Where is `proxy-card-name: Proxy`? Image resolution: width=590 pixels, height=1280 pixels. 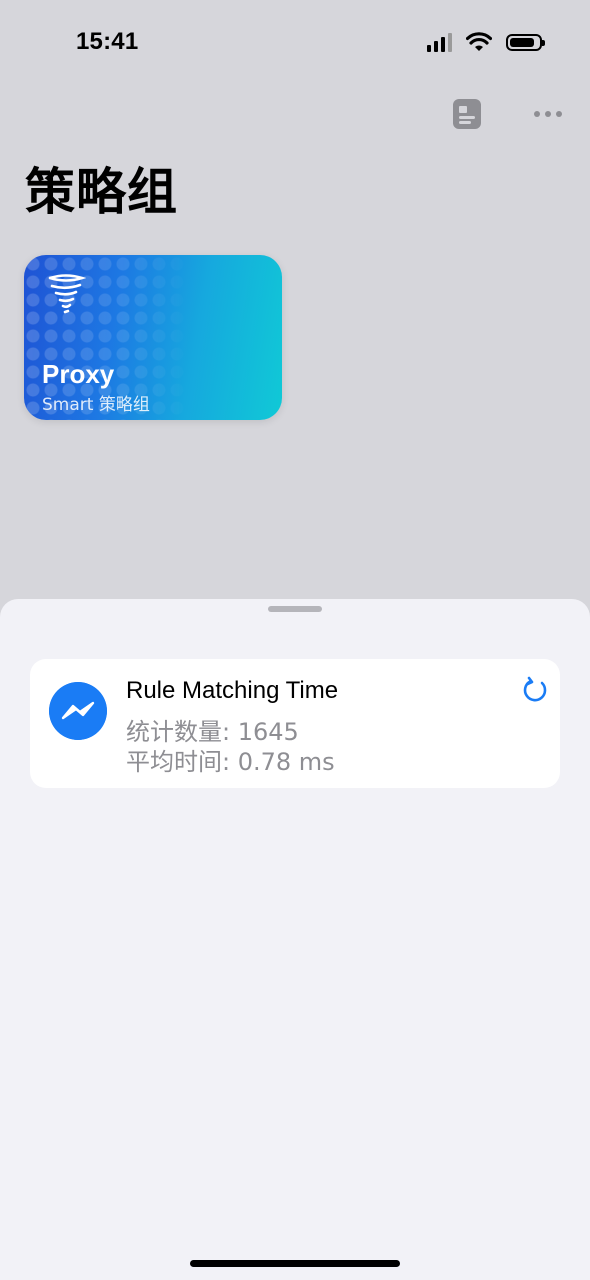
proxy-card-name: Proxy is located at coordinates (78, 374).